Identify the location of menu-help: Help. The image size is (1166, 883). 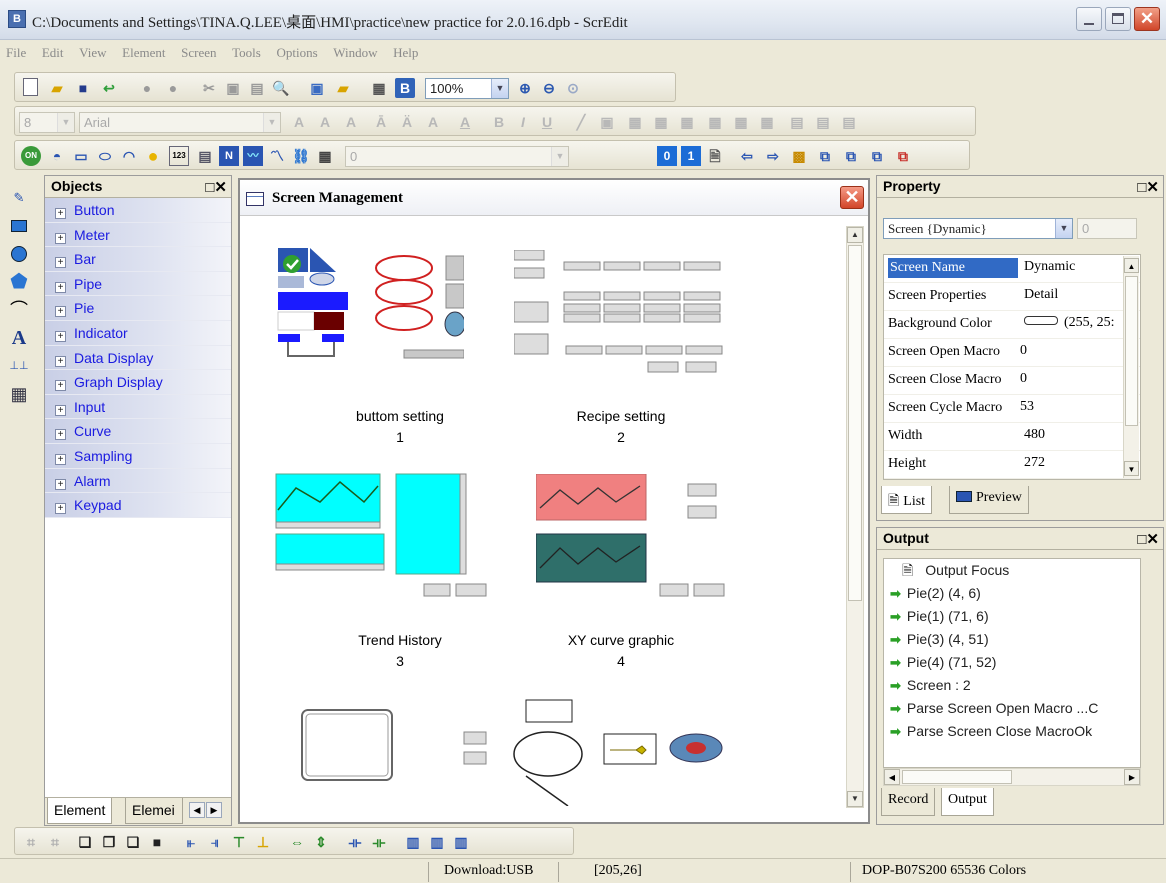
(405, 53).